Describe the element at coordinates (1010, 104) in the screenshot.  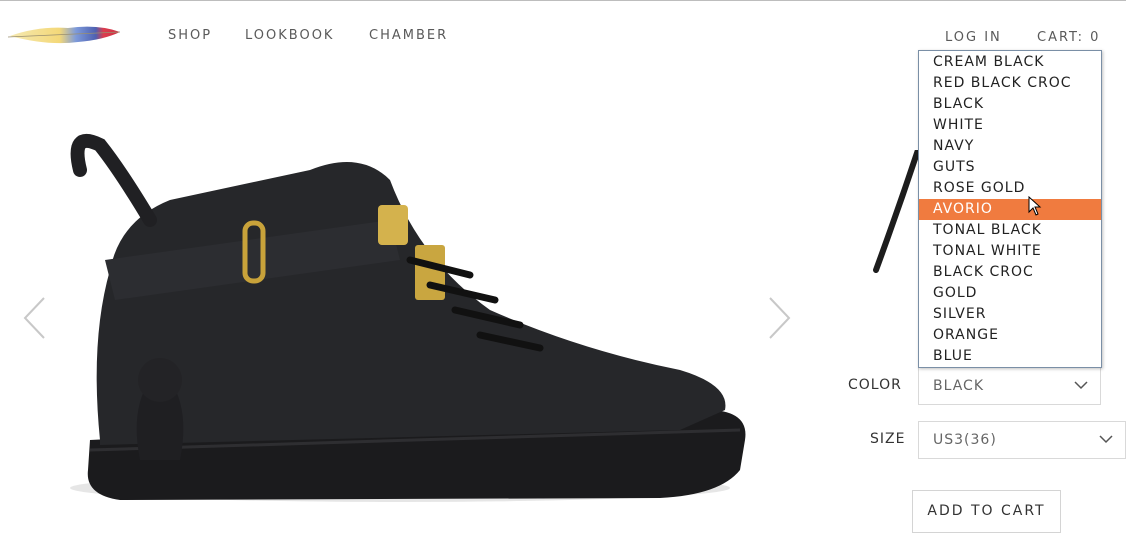
I see `color-option: BLACK` at that location.